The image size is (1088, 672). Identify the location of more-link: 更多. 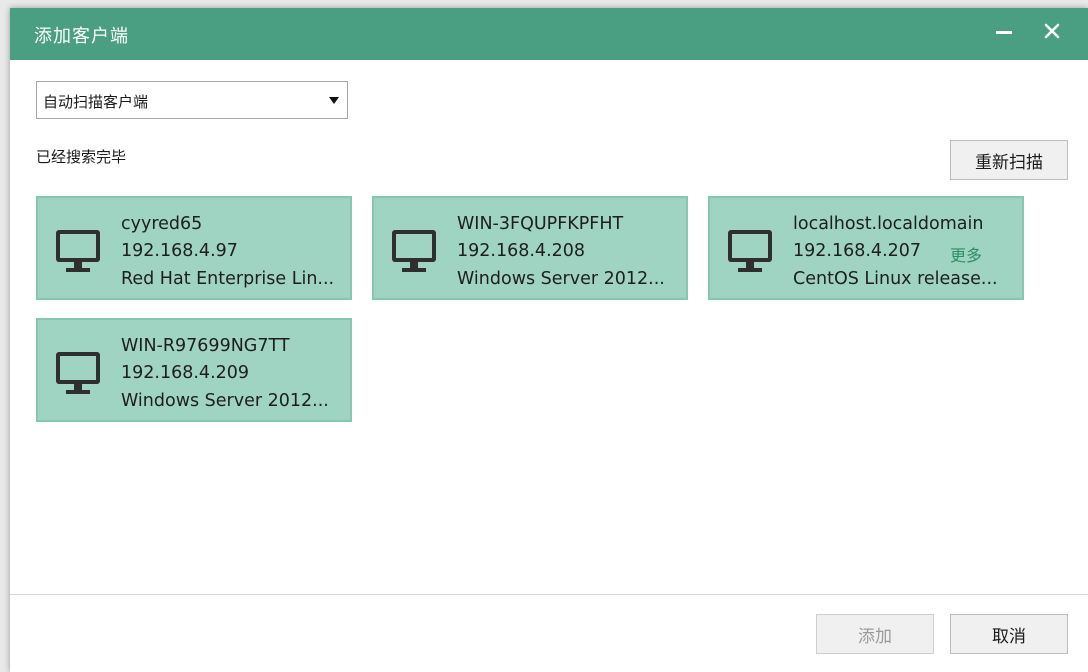
(966, 254).